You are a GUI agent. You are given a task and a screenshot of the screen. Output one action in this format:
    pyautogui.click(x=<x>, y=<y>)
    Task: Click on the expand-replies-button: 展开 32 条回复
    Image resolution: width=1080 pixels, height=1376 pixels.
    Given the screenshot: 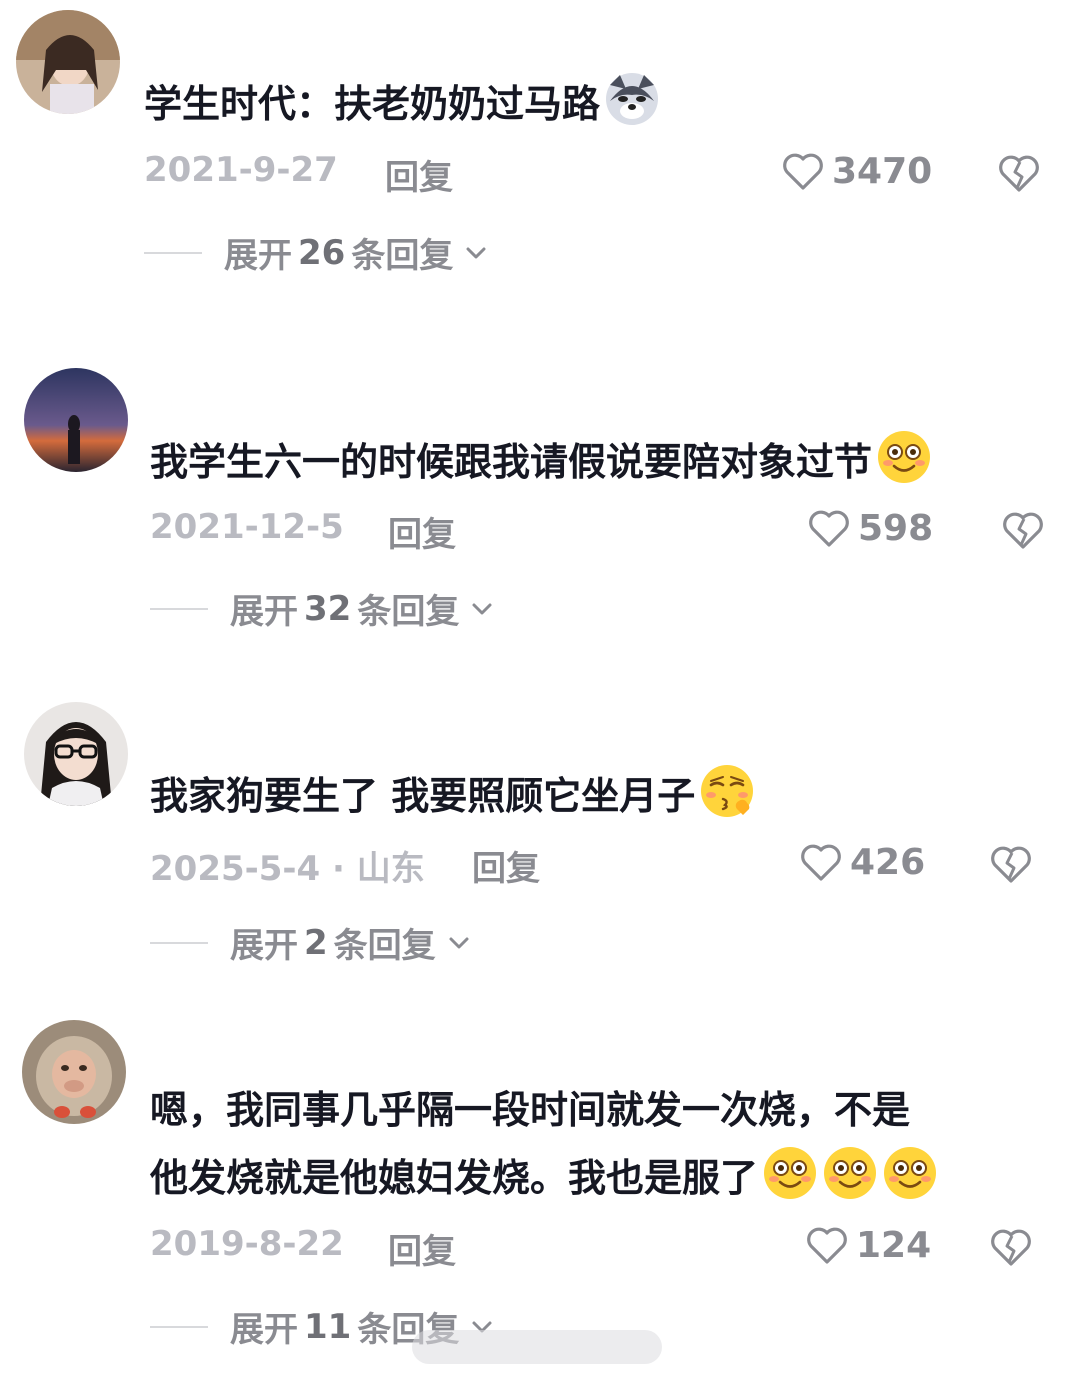 What is the action you would take?
    pyautogui.click(x=322, y=608)
    